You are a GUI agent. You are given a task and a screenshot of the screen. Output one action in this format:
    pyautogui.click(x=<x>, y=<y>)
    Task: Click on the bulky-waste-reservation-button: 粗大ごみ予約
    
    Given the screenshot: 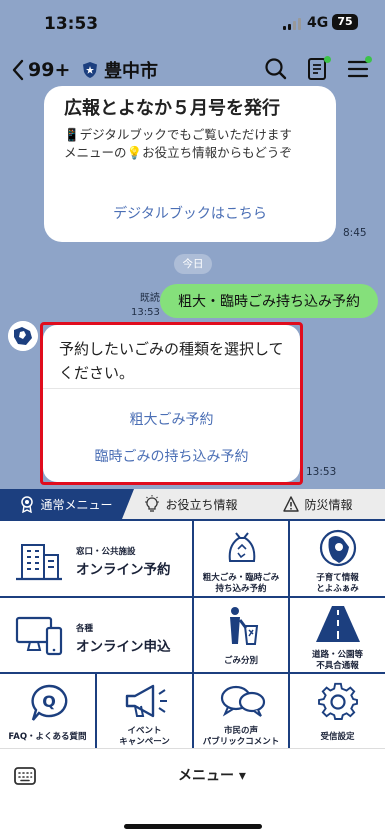 What is the action you would take?
    pyautogui.click(x=171, y=419)
    